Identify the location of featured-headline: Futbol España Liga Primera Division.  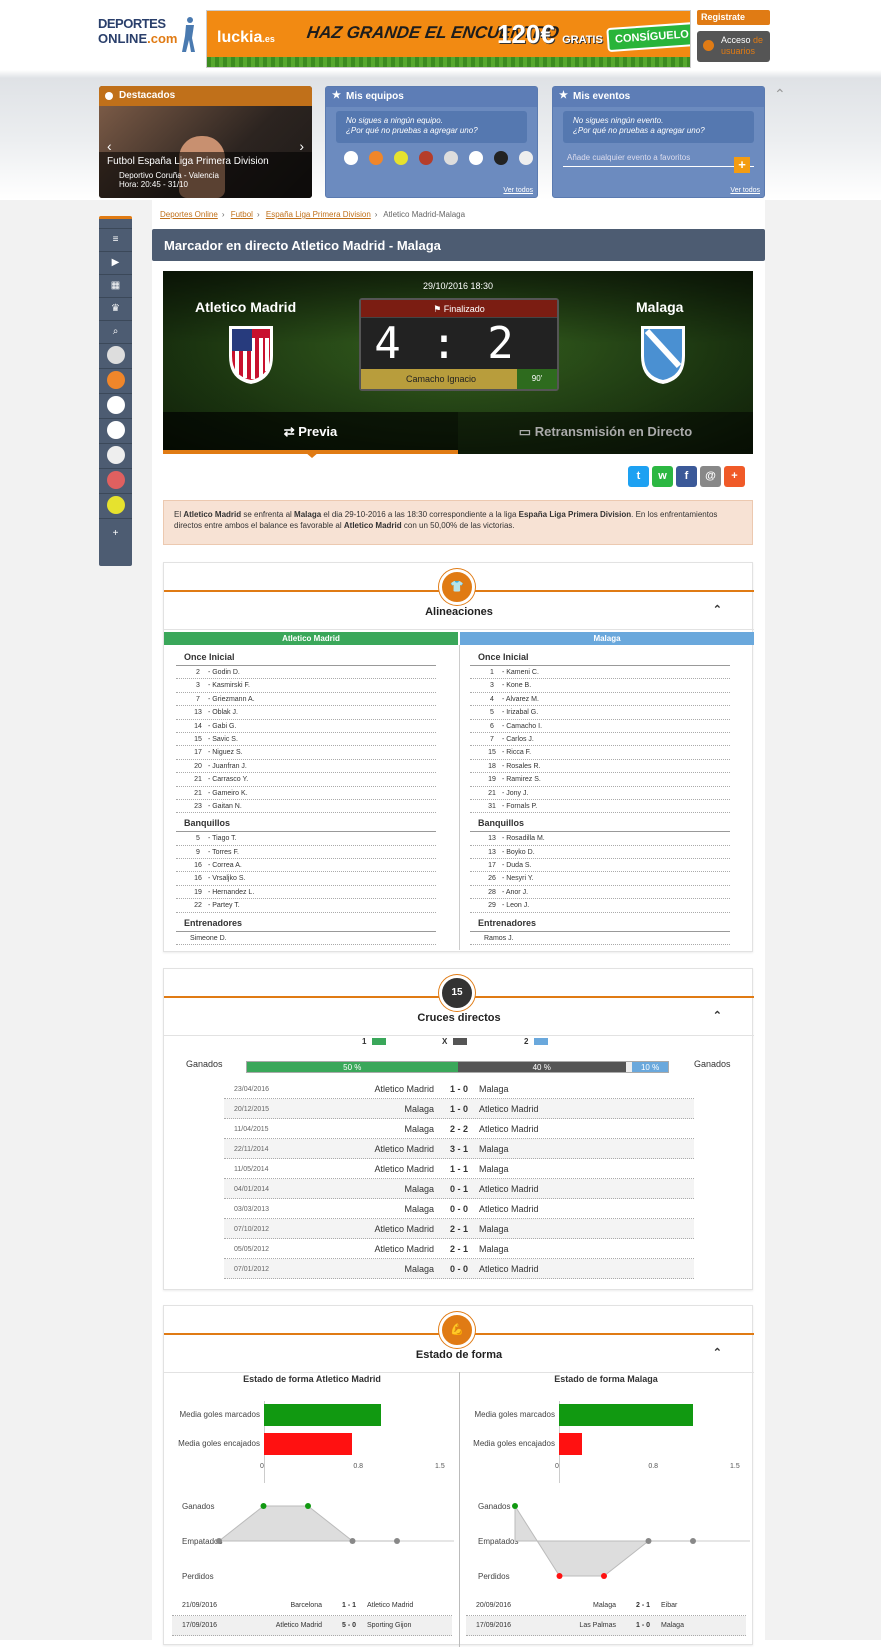
(205, 161).